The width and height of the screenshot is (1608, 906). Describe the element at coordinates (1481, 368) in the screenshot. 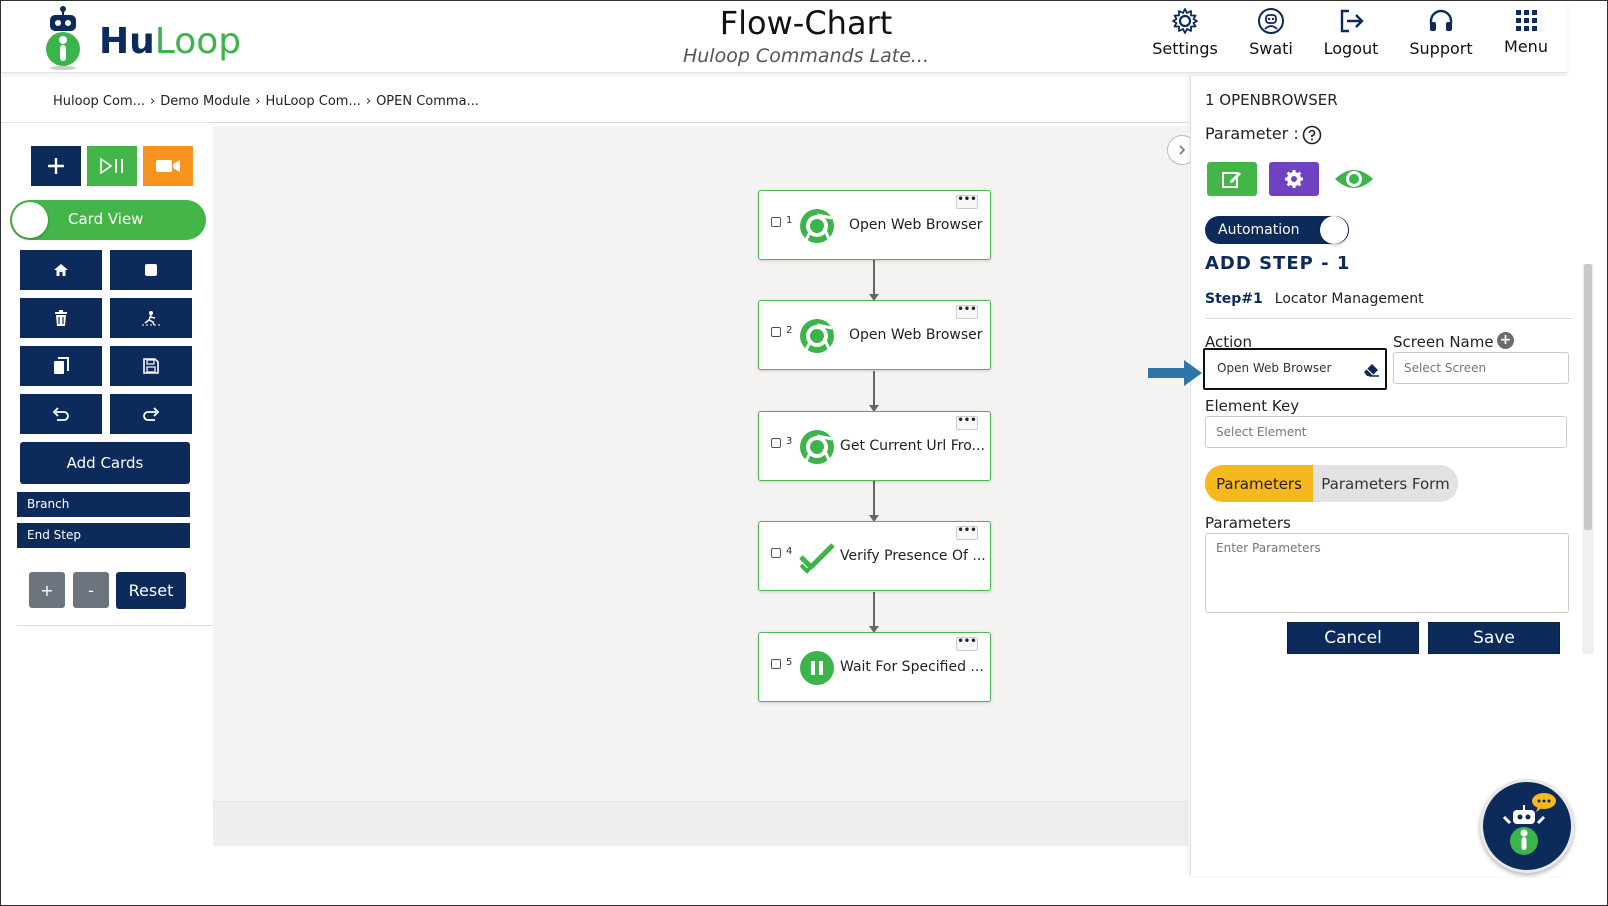

I see `screen-select: Select Screen` at that location.